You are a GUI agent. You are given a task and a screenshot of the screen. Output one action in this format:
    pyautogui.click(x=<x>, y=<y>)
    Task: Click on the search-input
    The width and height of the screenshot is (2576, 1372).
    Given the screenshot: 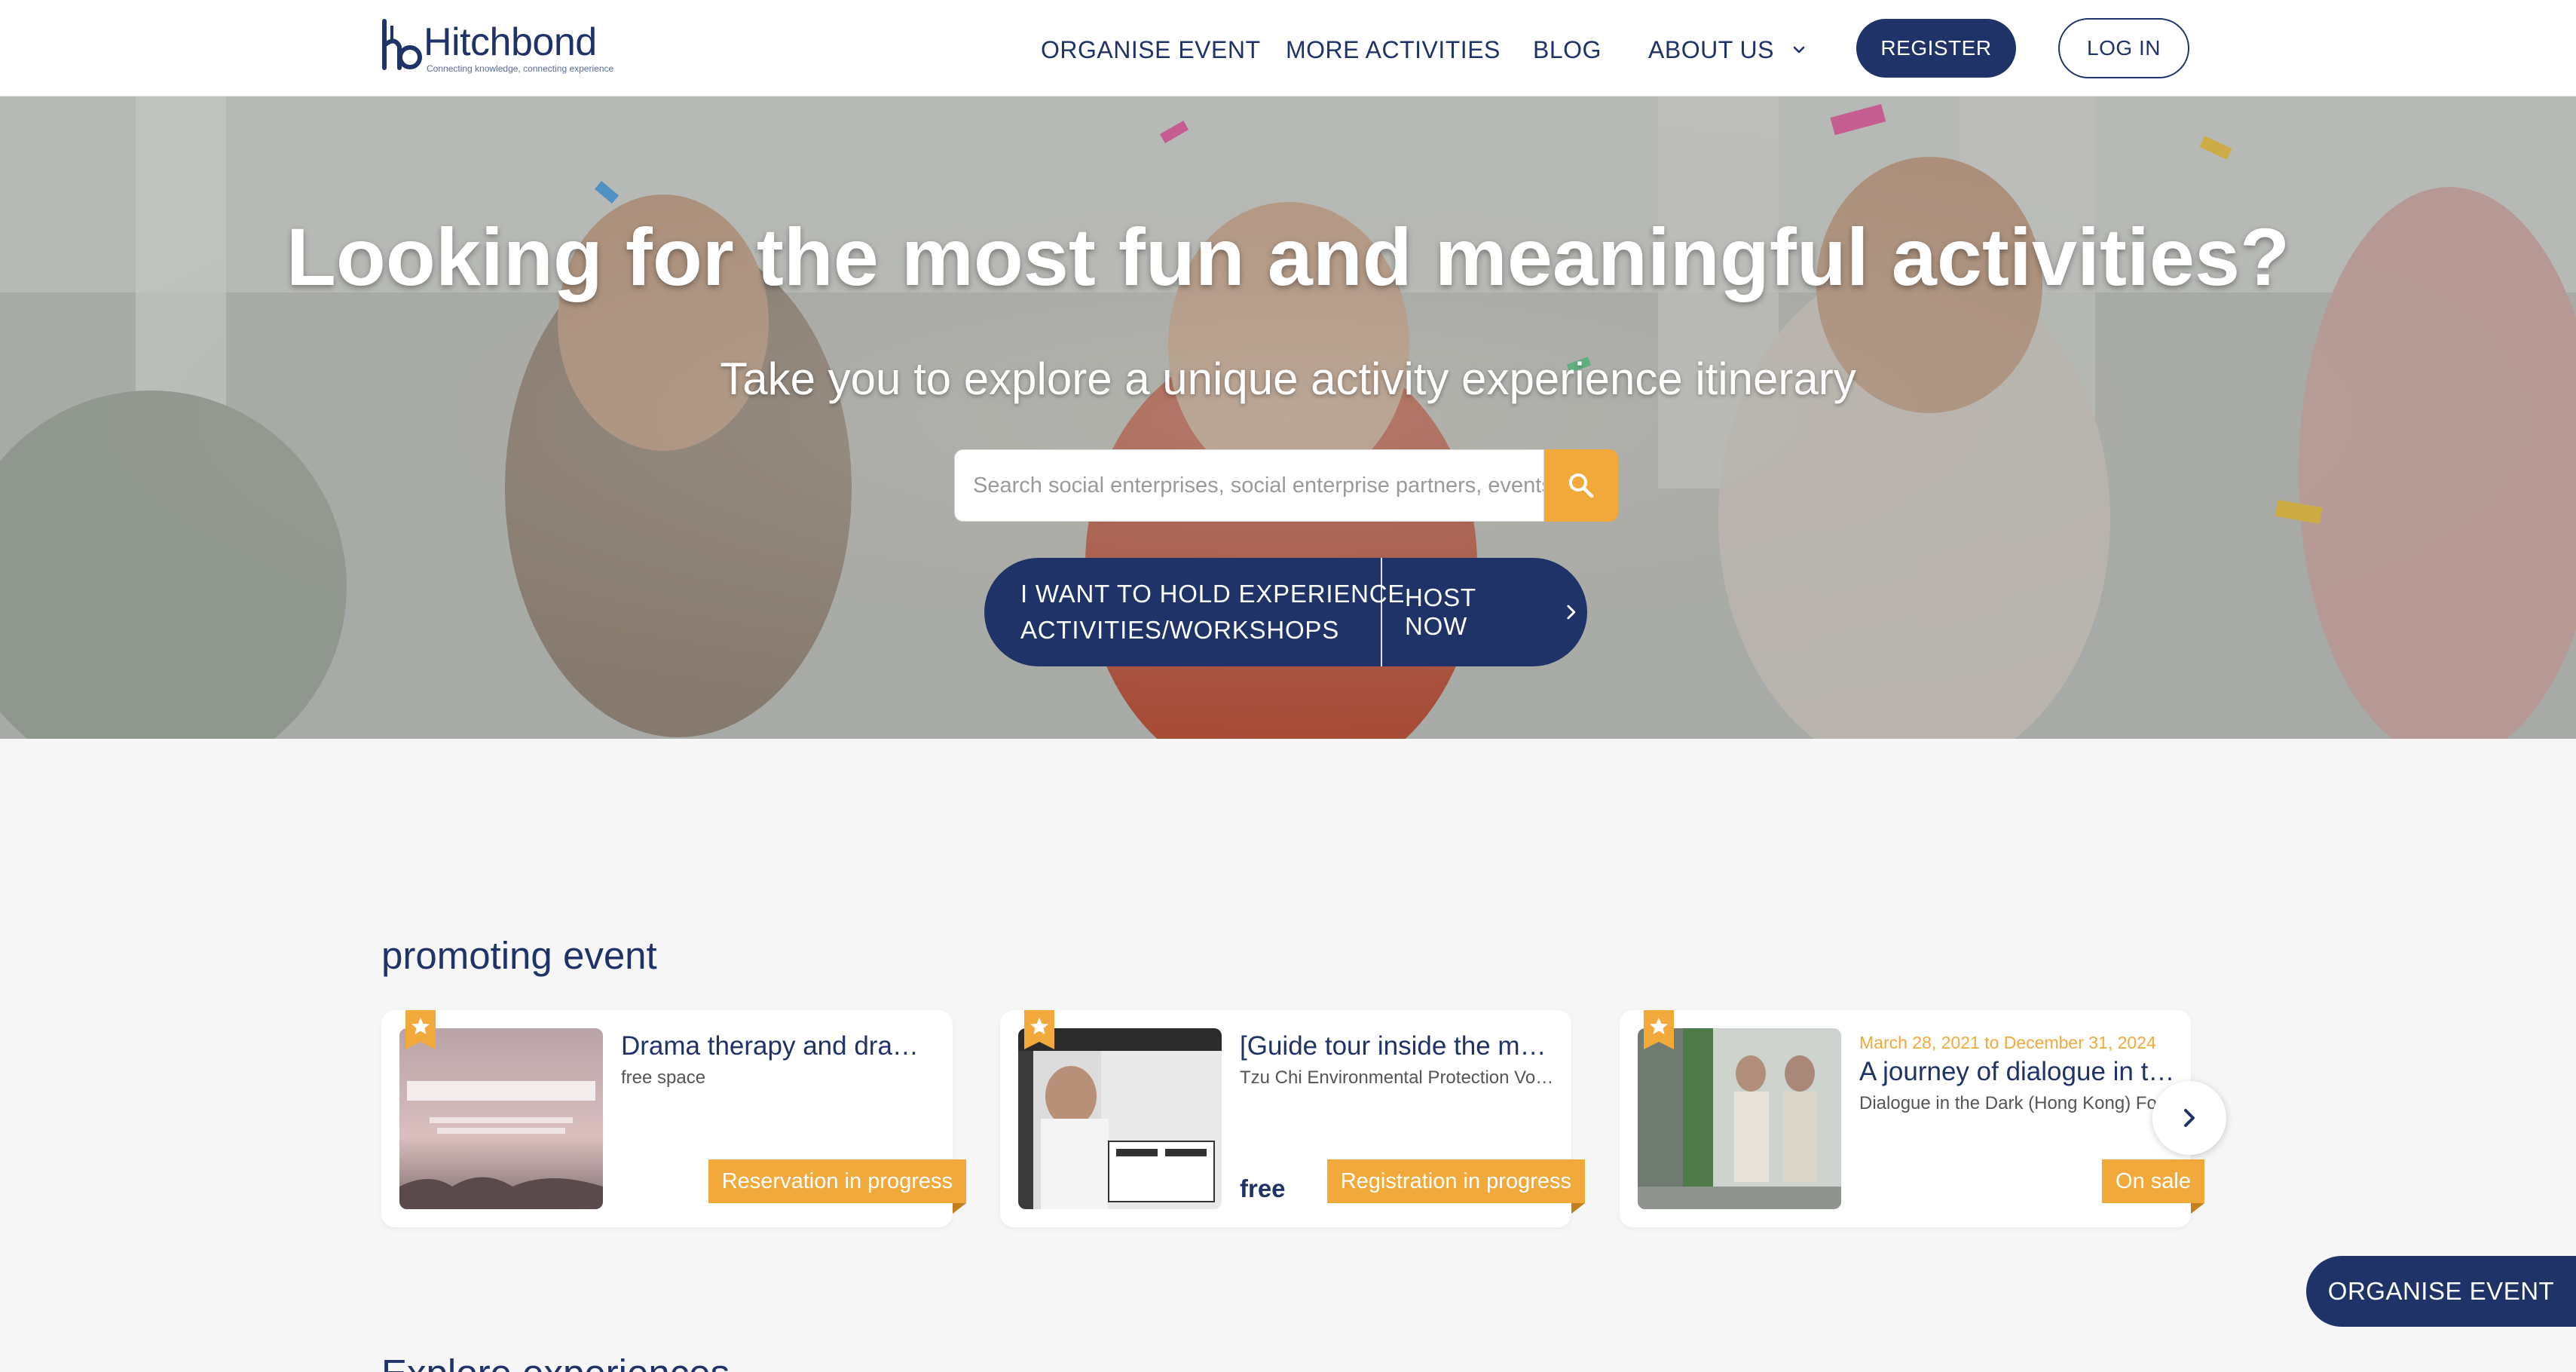 What is the action you would take?
    pyautogui.click(x=1249, y=485)
    